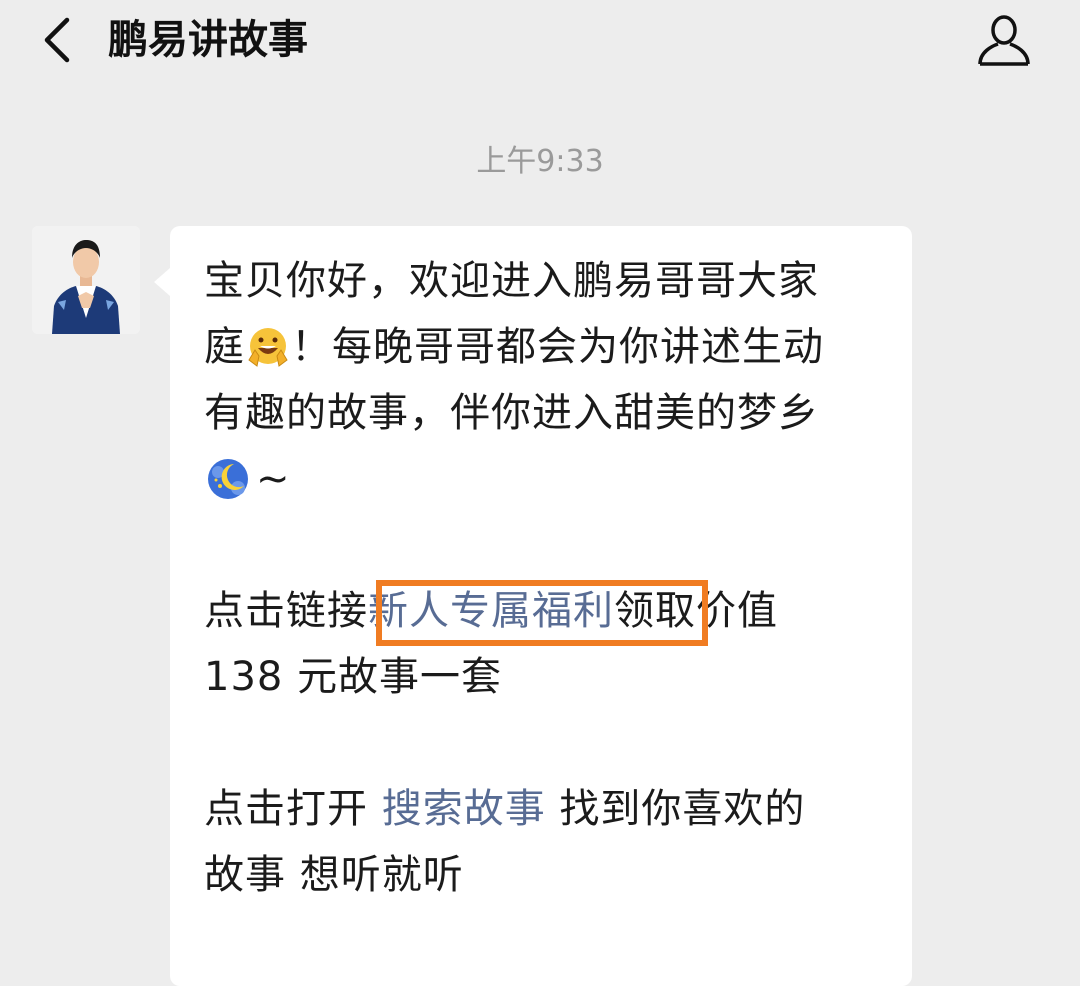 This screenshot has height=986, width=1080. What do you see at coordinates (557, 347) in the screenshot?
I see `message-text-fragment: ！每晚哥哥都会为你讲述生动` at bounding box center [557, 347].